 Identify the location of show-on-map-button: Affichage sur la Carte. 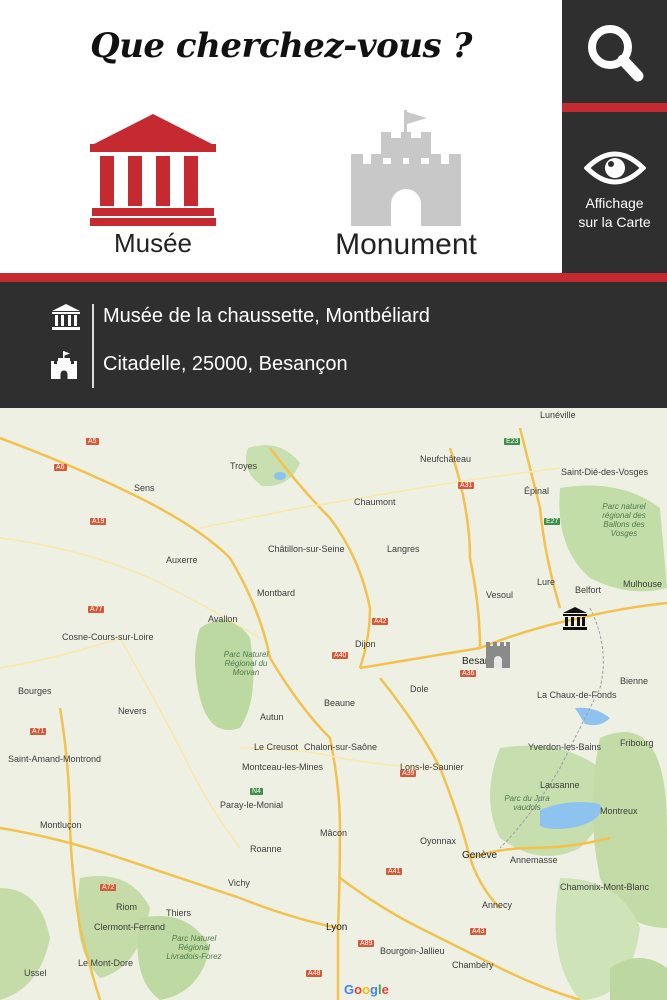
(614, 192).